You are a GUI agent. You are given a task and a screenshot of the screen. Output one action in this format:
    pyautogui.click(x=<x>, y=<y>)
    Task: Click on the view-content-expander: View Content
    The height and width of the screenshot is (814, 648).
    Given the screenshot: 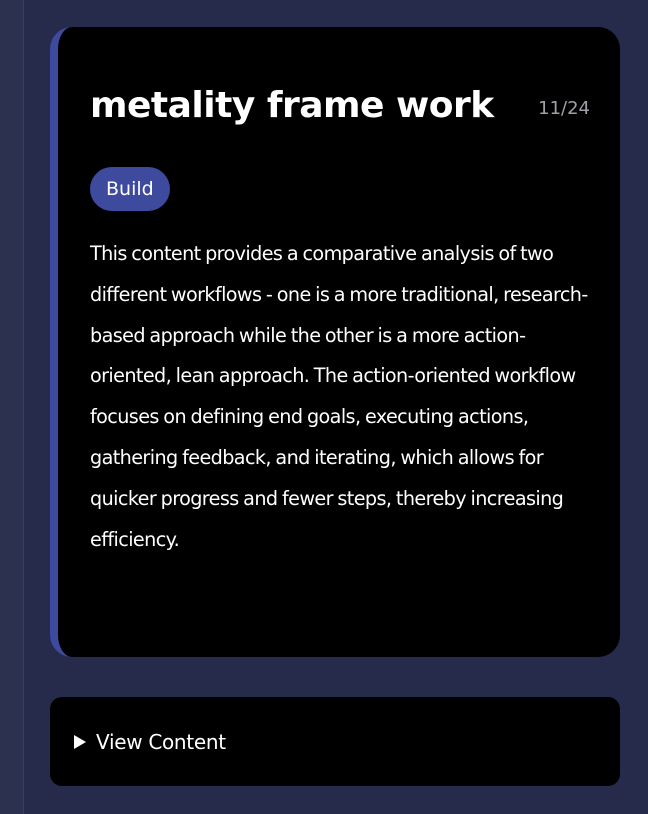 What is the action you would take?
    pyautogui.click(x=335, y=741)
    